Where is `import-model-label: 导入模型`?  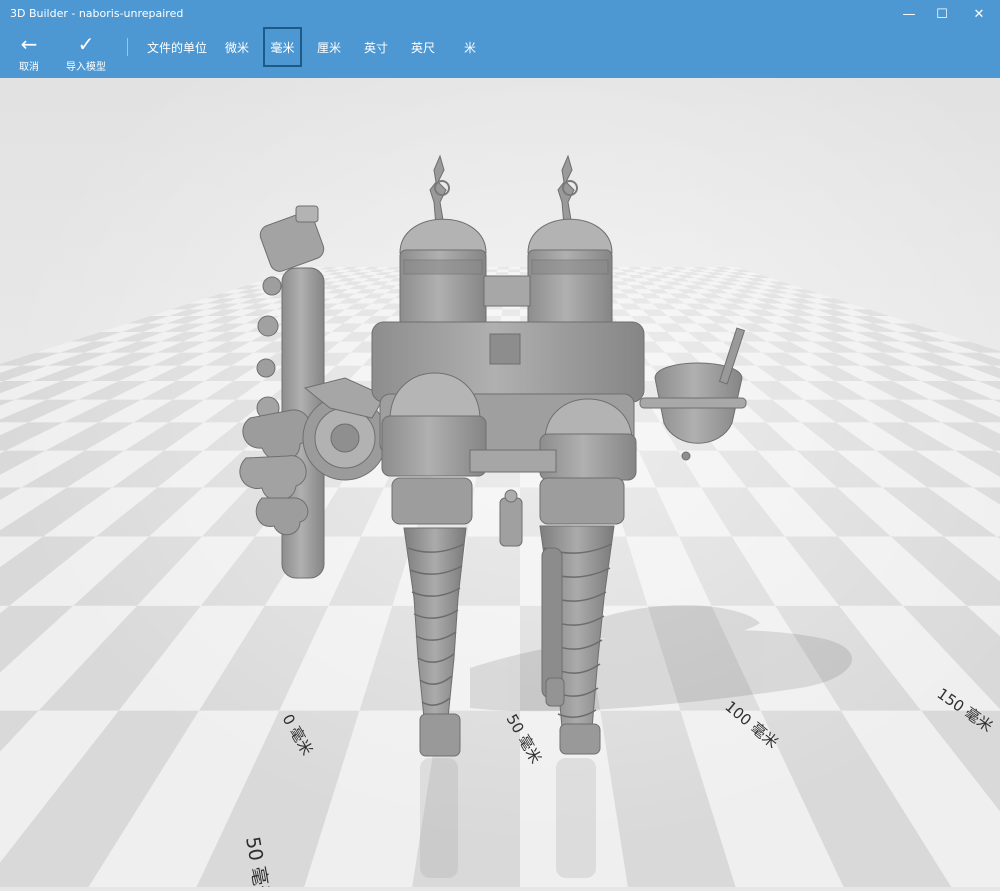 import-model-label: 导入模型 is located at coordinates (86, 67).